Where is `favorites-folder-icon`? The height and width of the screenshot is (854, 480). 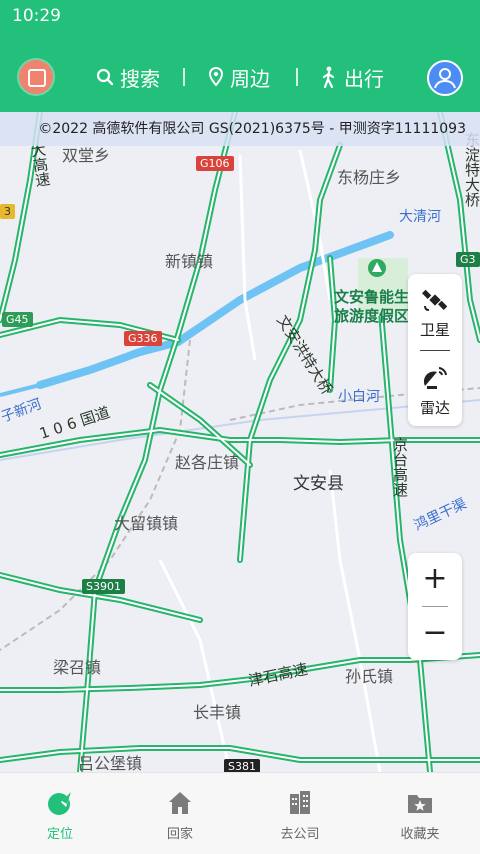 favorites-folder-icon is located at coordinates (420, 804).